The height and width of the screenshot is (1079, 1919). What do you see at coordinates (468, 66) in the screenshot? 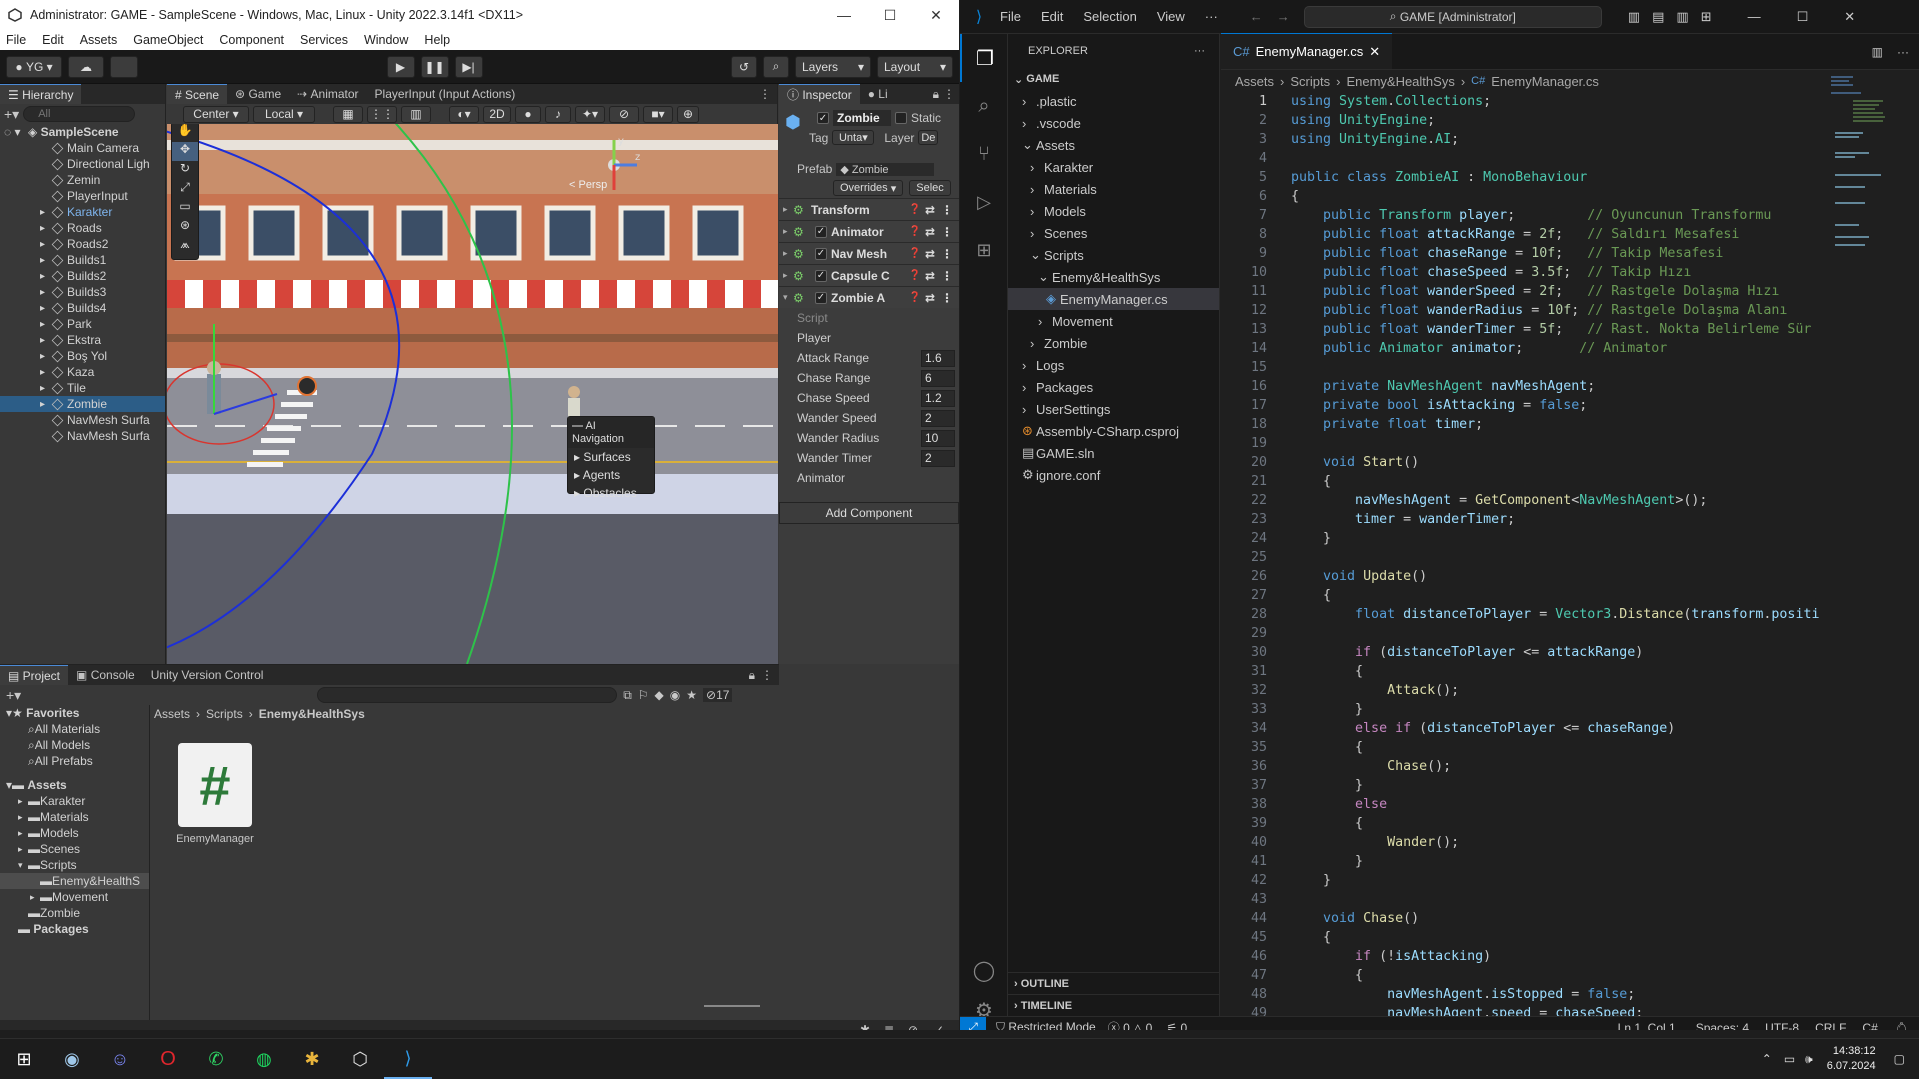
I see `step-button: ▶|` at bounding box center [468, 66].